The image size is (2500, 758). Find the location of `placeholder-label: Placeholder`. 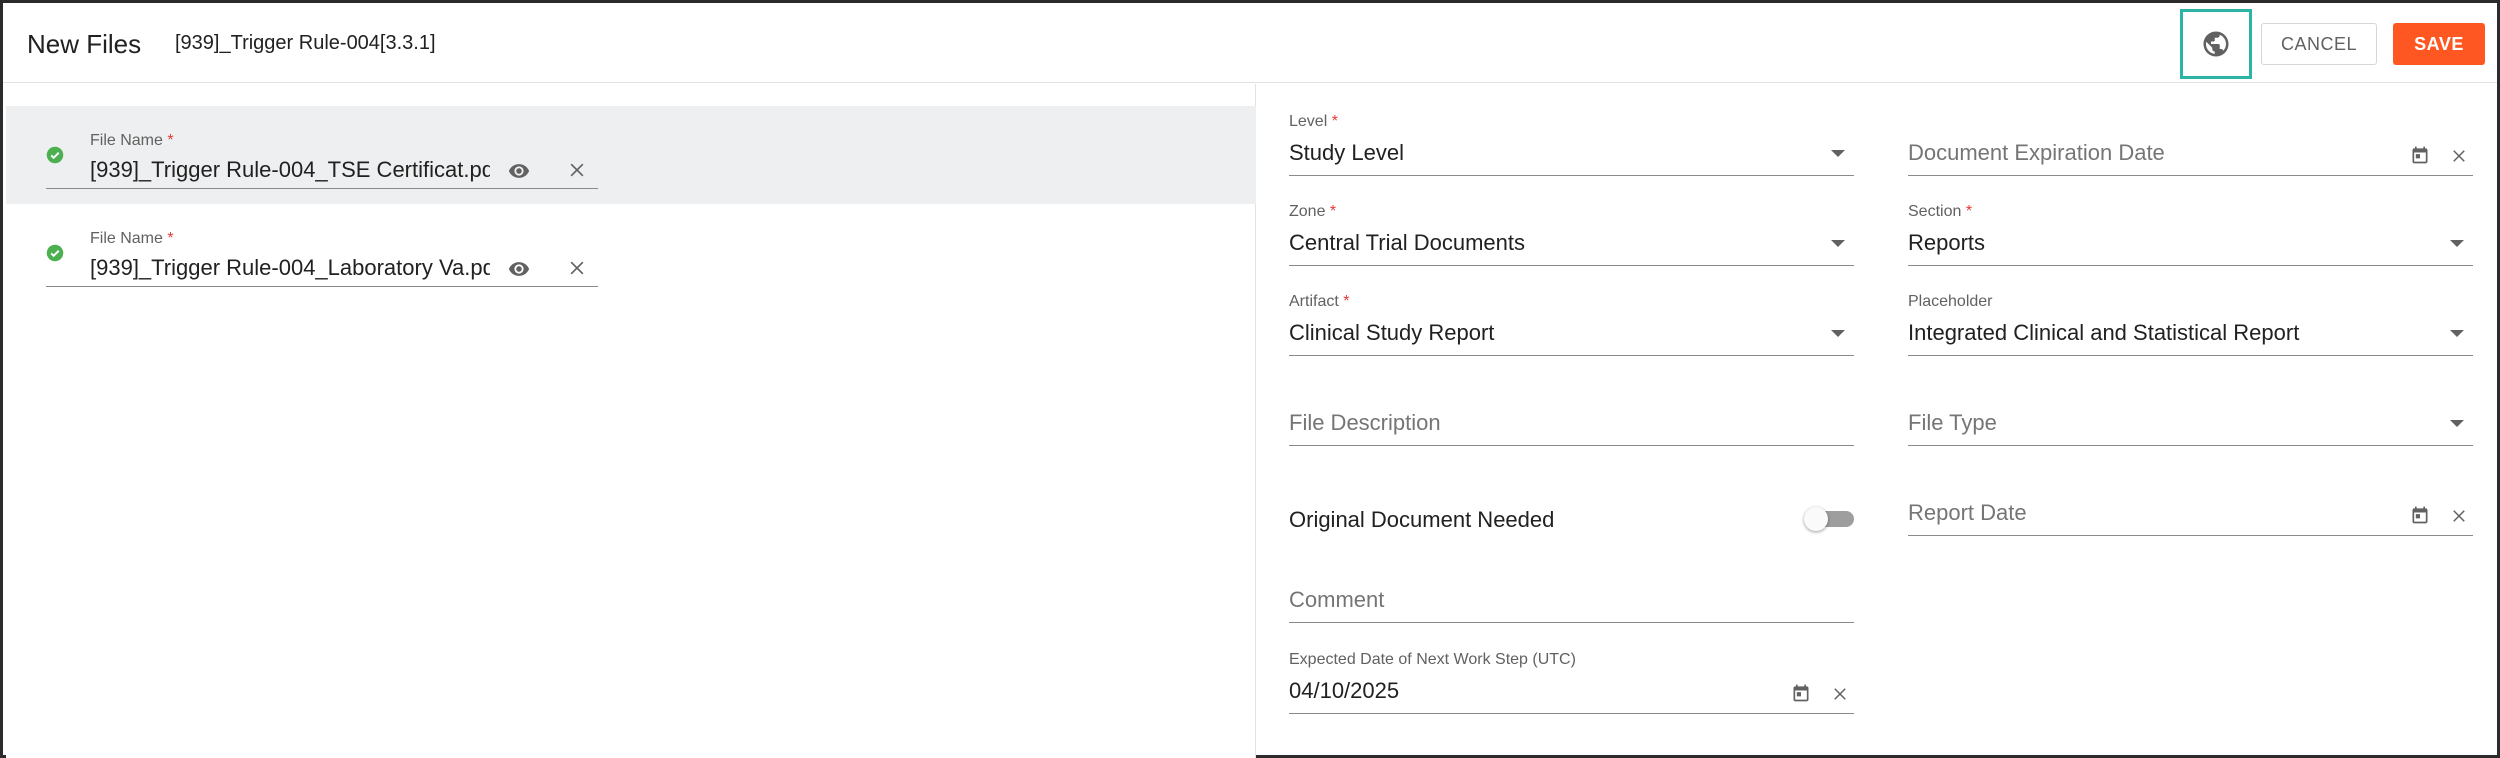

placeholder-label: Placeholder is located at coordinates (1950, 301).